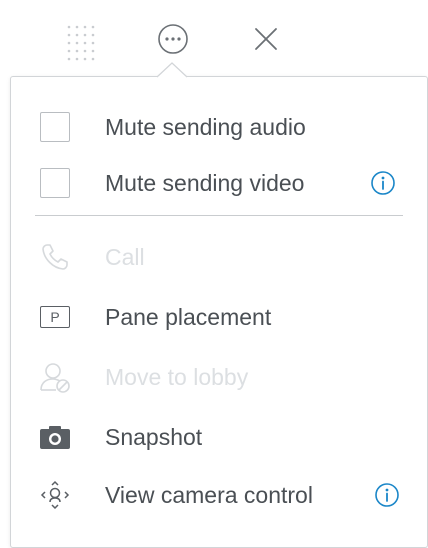 This screenshot has height=548, width=428. I want to click on pane-placement-item: P Pane placement, so click(219, 317).